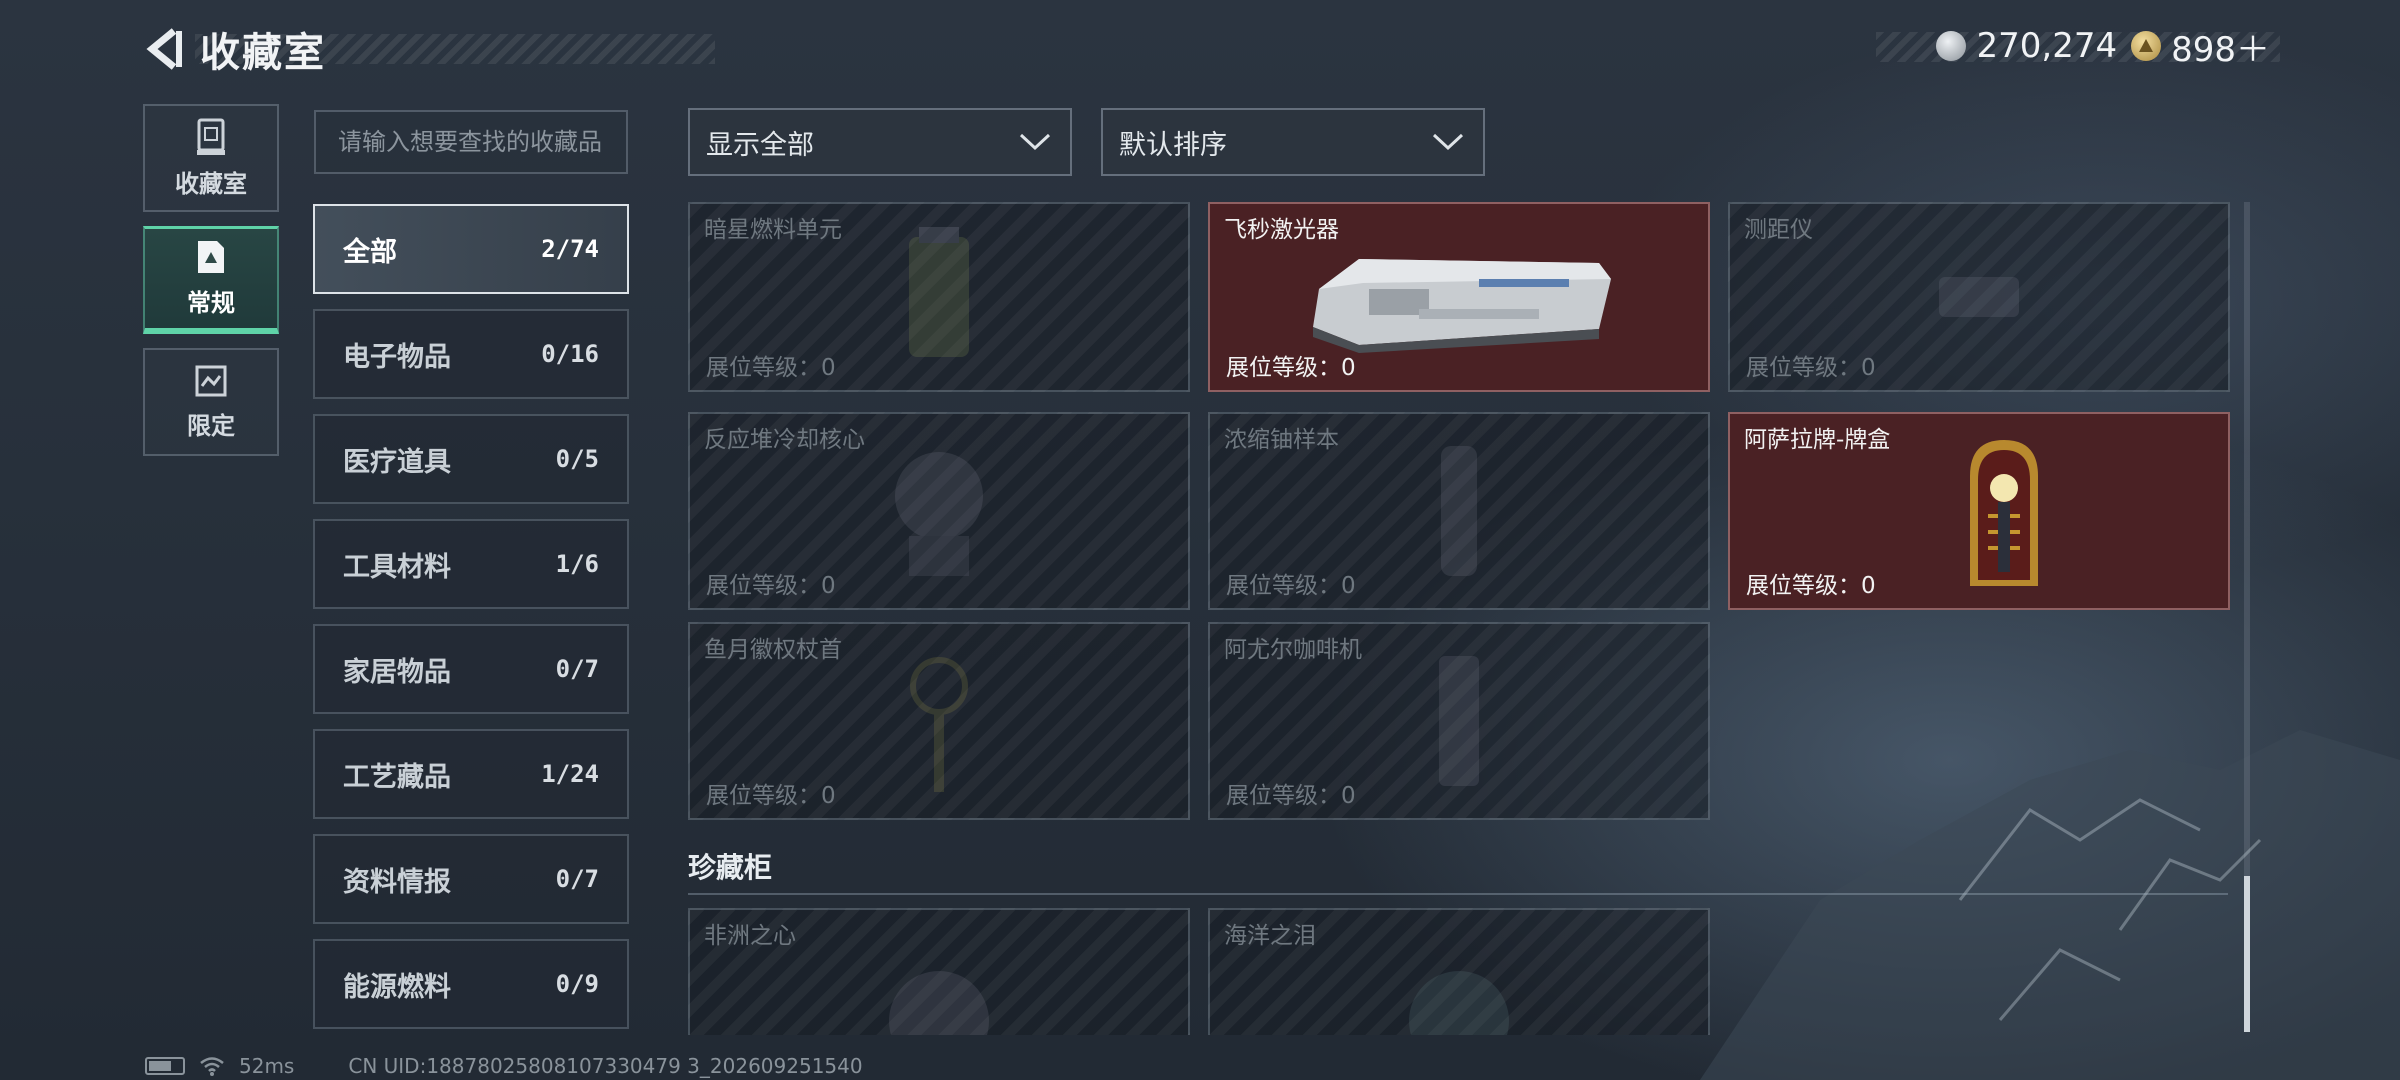 The height and width of the screenshot is (1080, 2400). I want to click on section-title-treasure: 珍藏柜, so click(730, 867).